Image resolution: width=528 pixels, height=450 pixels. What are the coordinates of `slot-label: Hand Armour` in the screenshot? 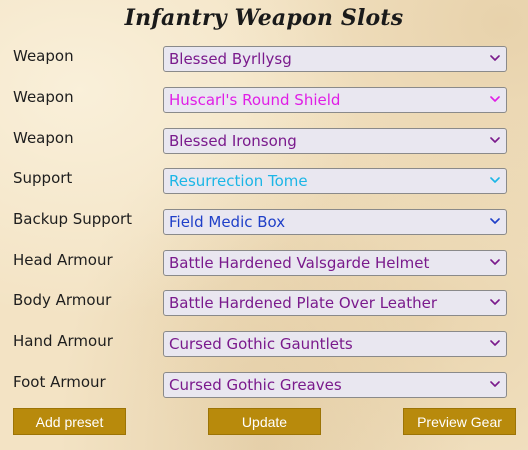 It's located at (63, 341).